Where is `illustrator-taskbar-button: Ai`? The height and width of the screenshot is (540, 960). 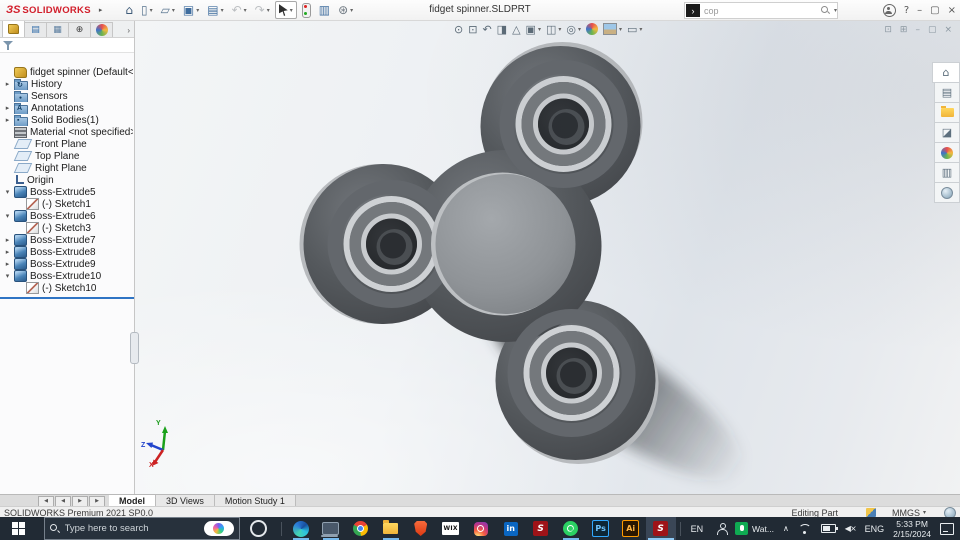
illustrator-taskbar-button: Ai is located at coordinates (631, 528).